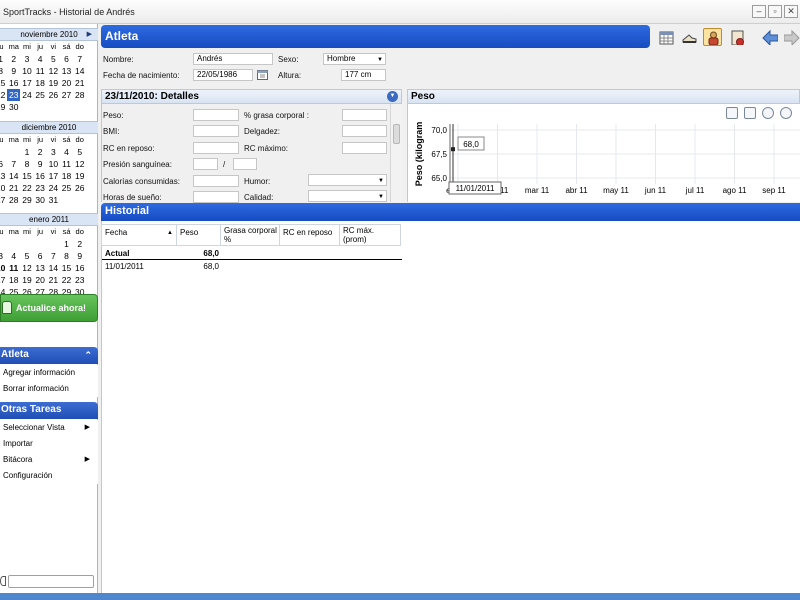 This screenshot has height=600, width=800. Describe the element at coordinates (712, 37) in the screenshot. I see `athlete-profile-icon` at that location.